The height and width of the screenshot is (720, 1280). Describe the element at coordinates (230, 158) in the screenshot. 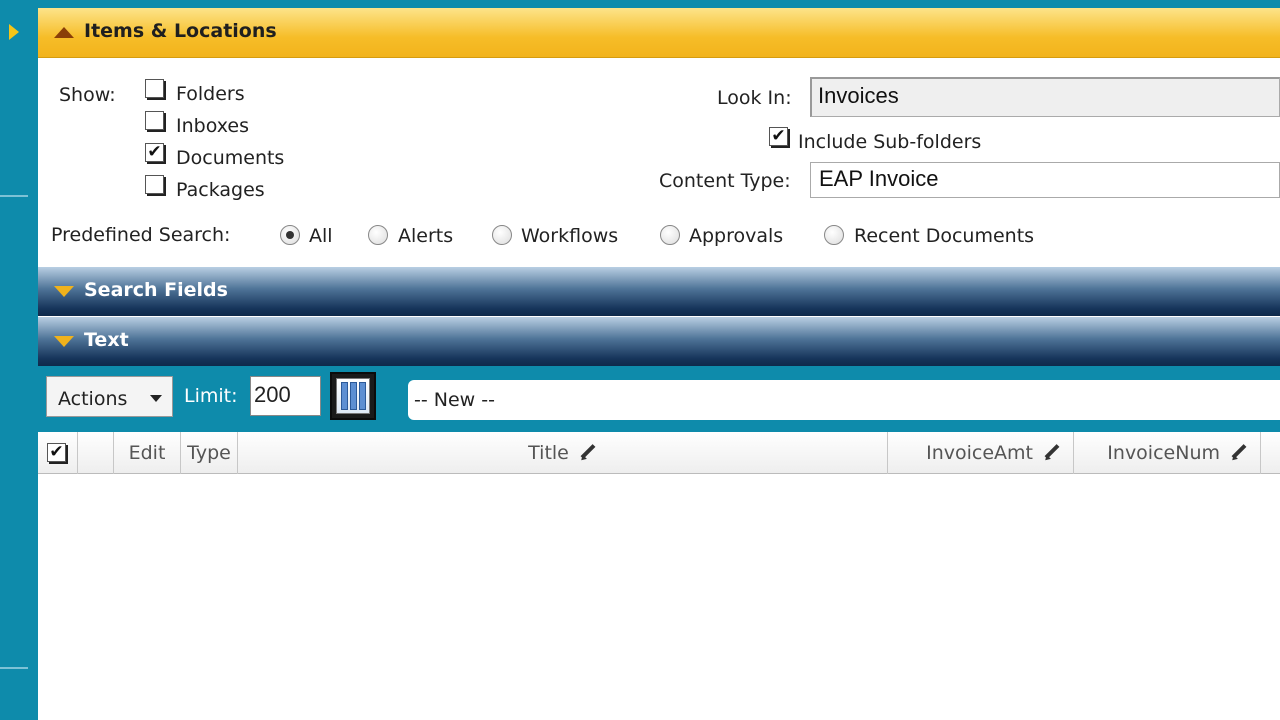

I see `documents-label: Documents` at that location.